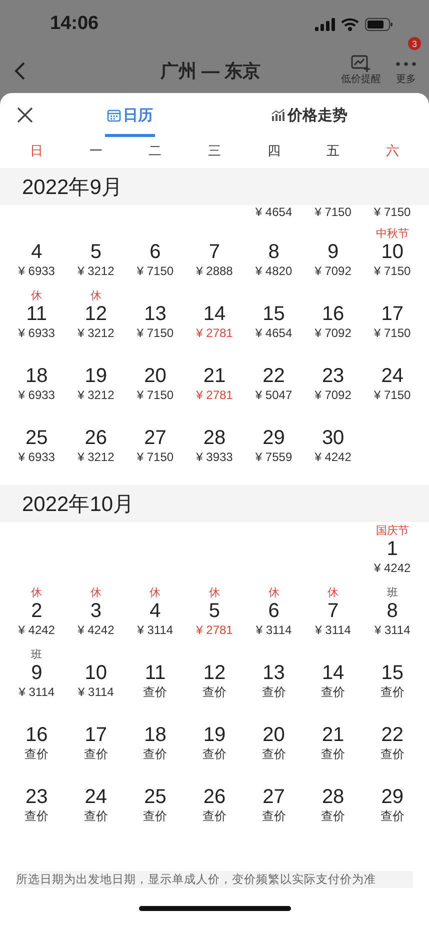 The image size is (429, 928). What do you see at coordinates (392, 549) in the screenshot?
I see `calendar-day: 1` at bounding box center [392, 549].